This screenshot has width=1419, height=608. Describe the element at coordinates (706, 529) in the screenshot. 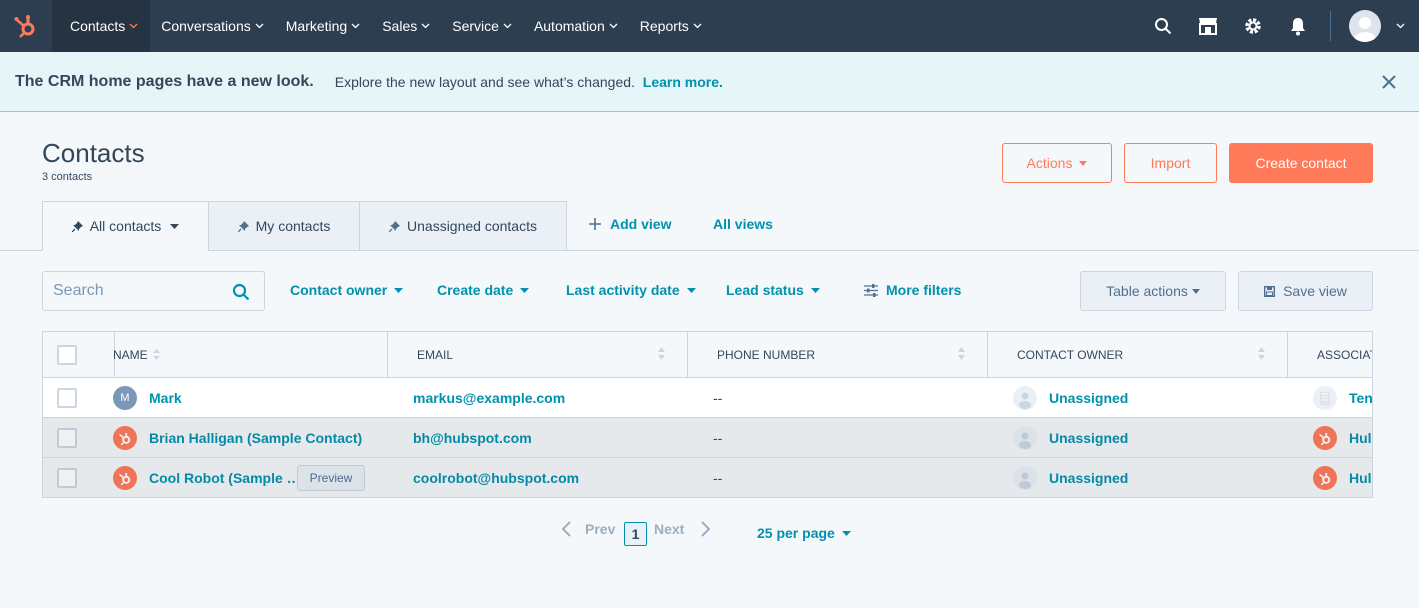

I see `chevron-right-icon` at that location.